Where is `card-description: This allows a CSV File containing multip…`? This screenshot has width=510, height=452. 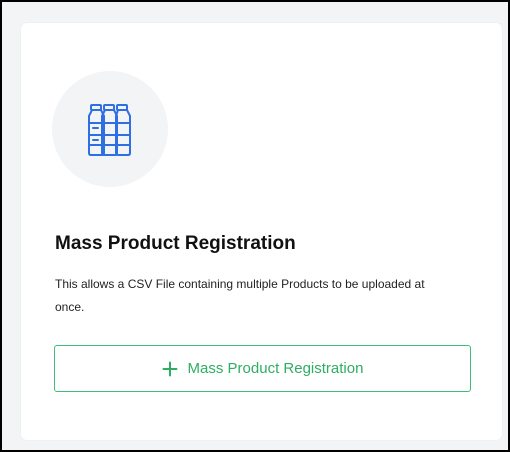 card-description: This allows a CSV File containing multip… is located at coordinates (240, 295).